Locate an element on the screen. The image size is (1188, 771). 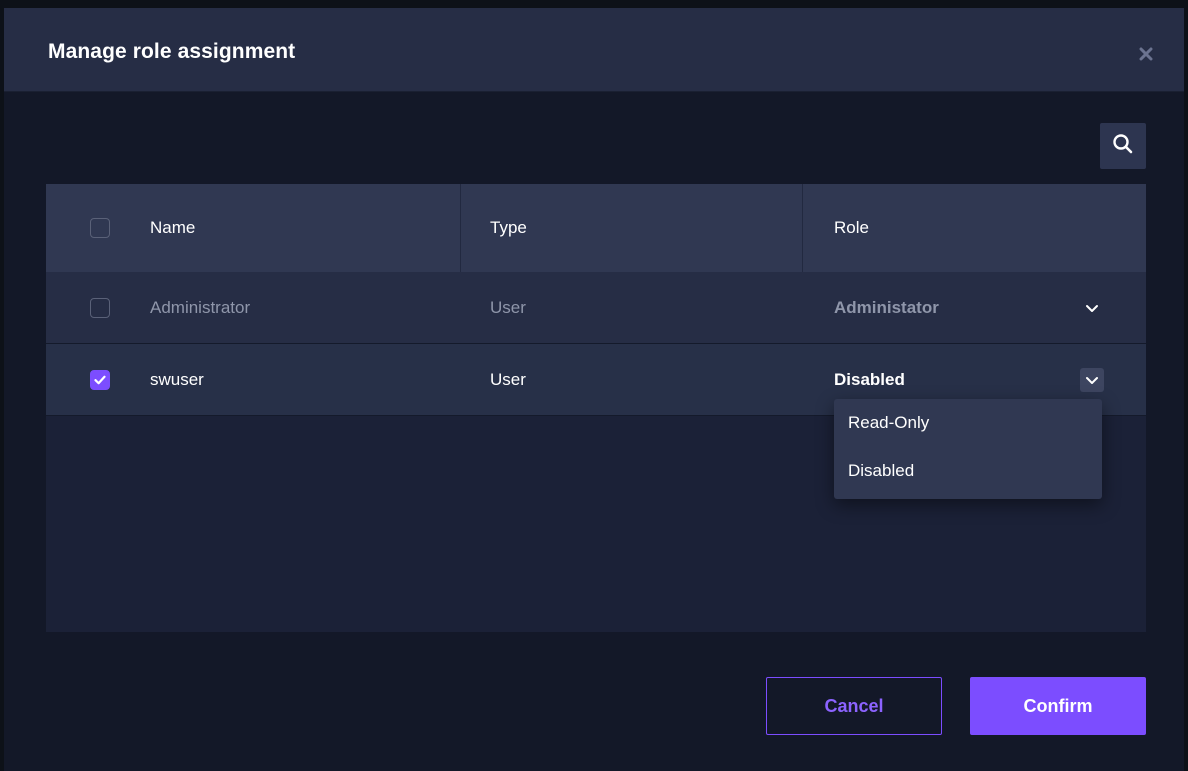
select-all-checkbox is located at coordinates (100, 228).